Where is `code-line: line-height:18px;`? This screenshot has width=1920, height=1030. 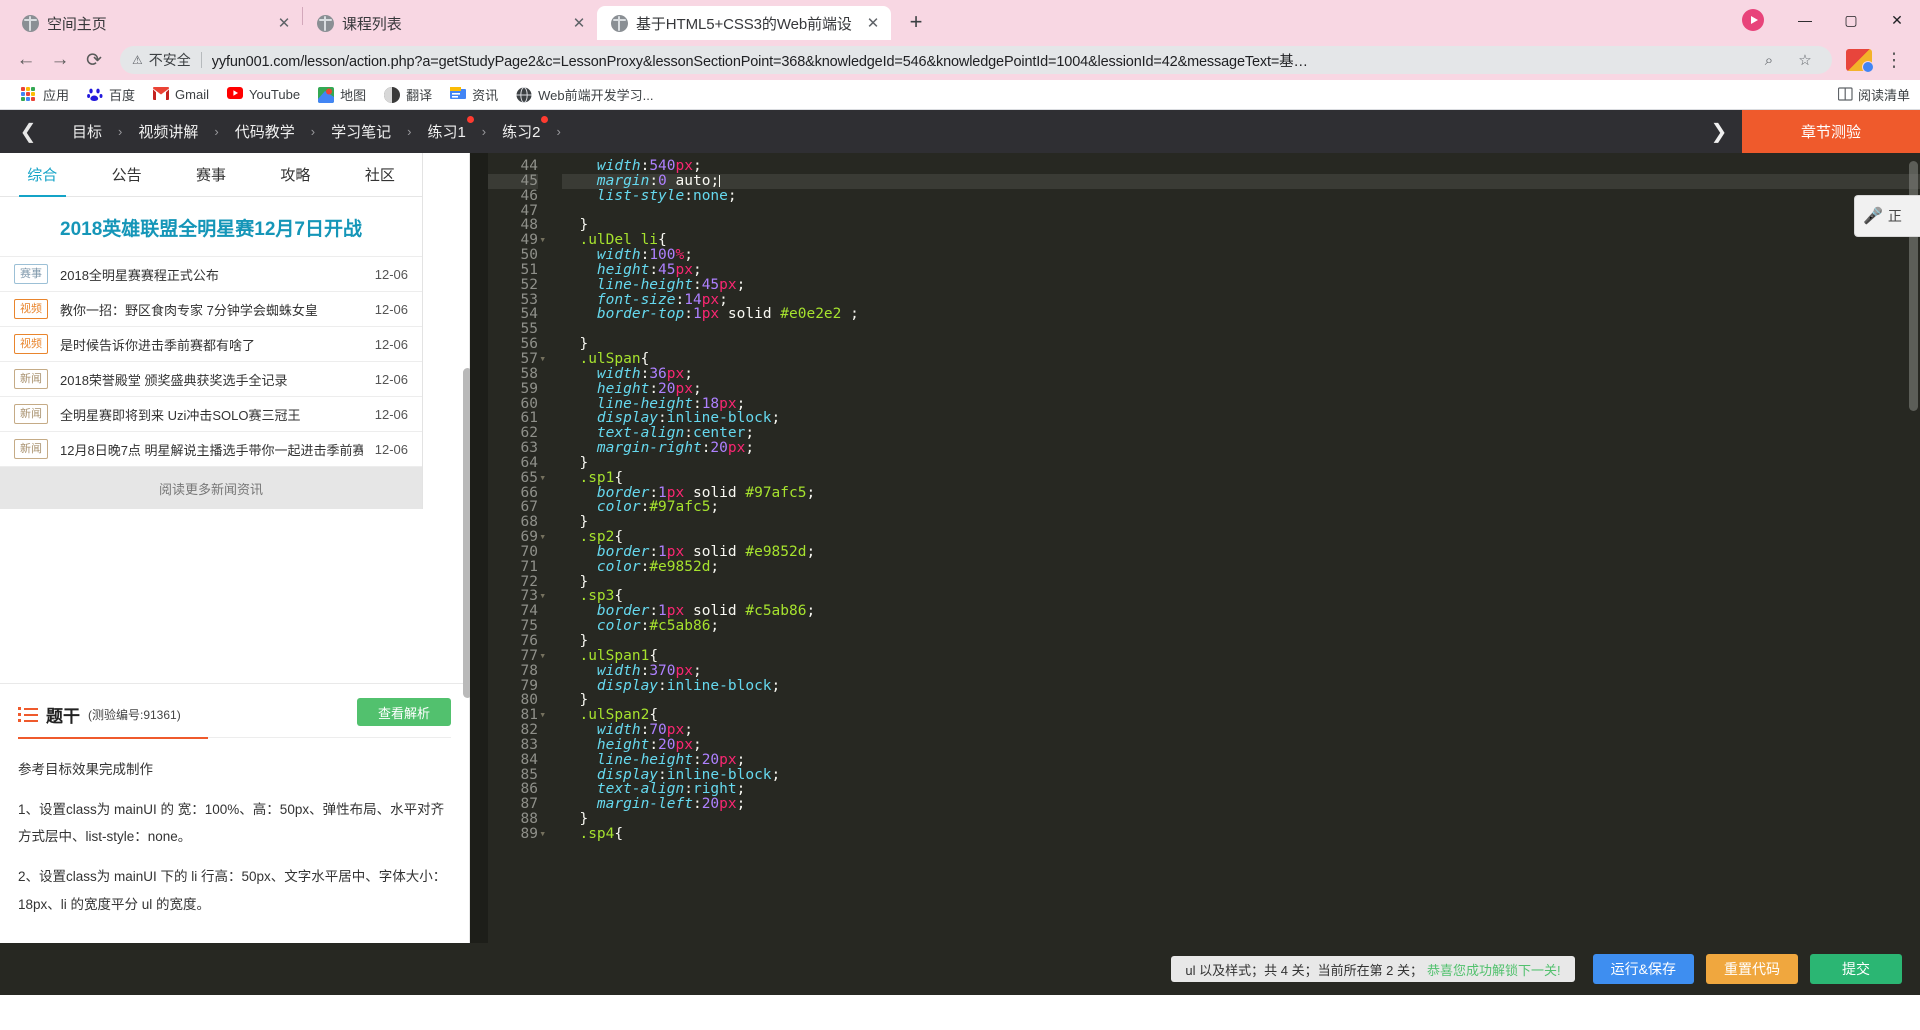 code-line: line-height:18px; is located at coordinates (1241, 404).